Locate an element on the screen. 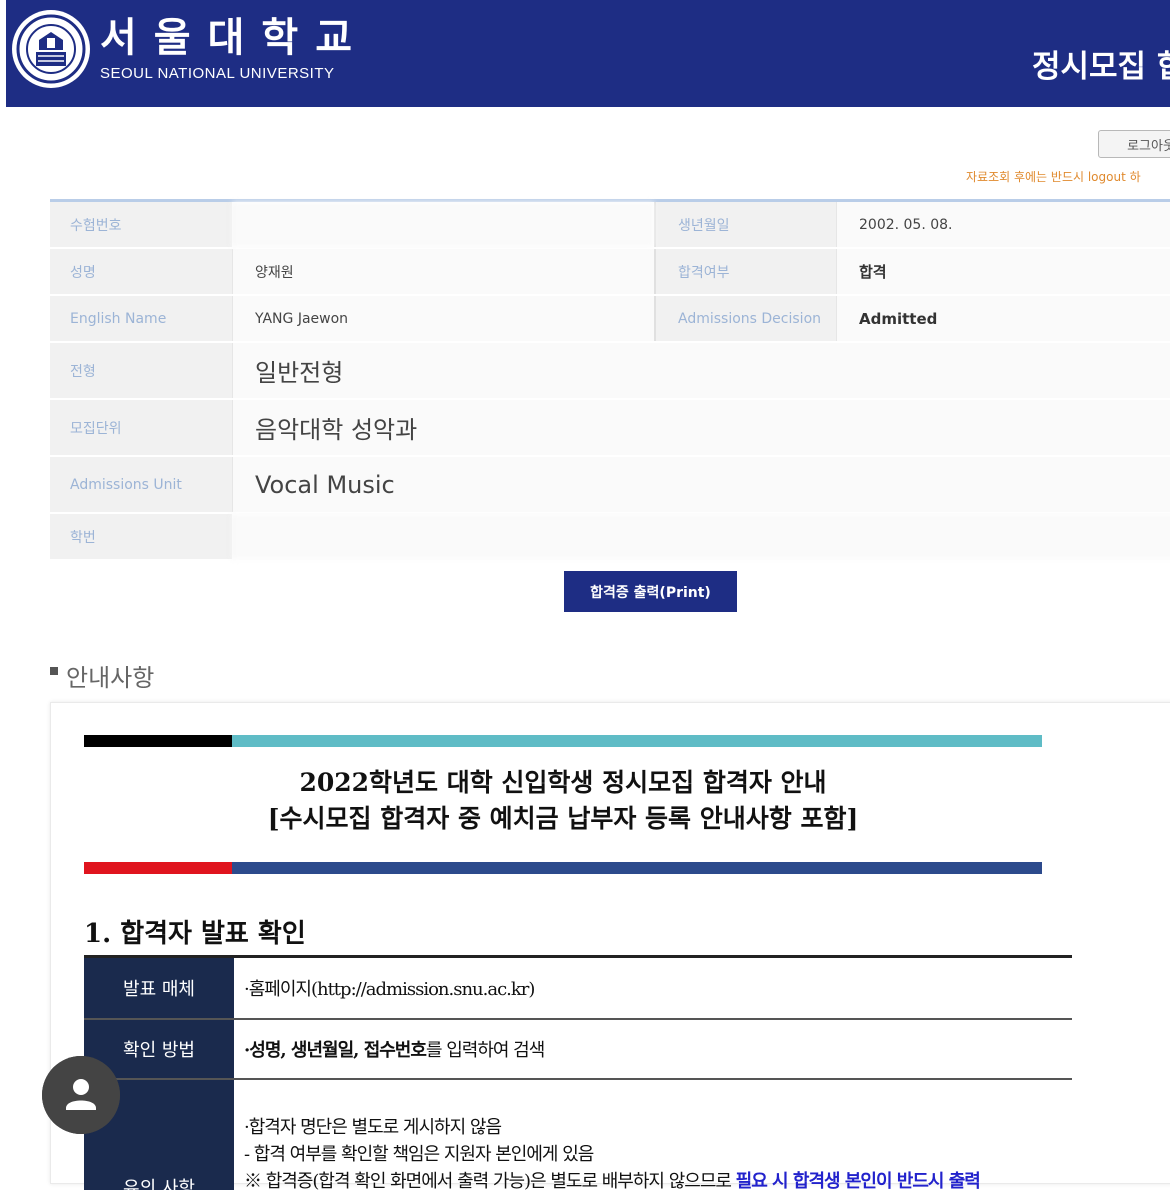 The height and width of the screenshot is (1200, 1170). notice-title-line1: 2022학년도 대학 신입학생 정시모집 합격자 안내 is located at coordinates (563, 782).